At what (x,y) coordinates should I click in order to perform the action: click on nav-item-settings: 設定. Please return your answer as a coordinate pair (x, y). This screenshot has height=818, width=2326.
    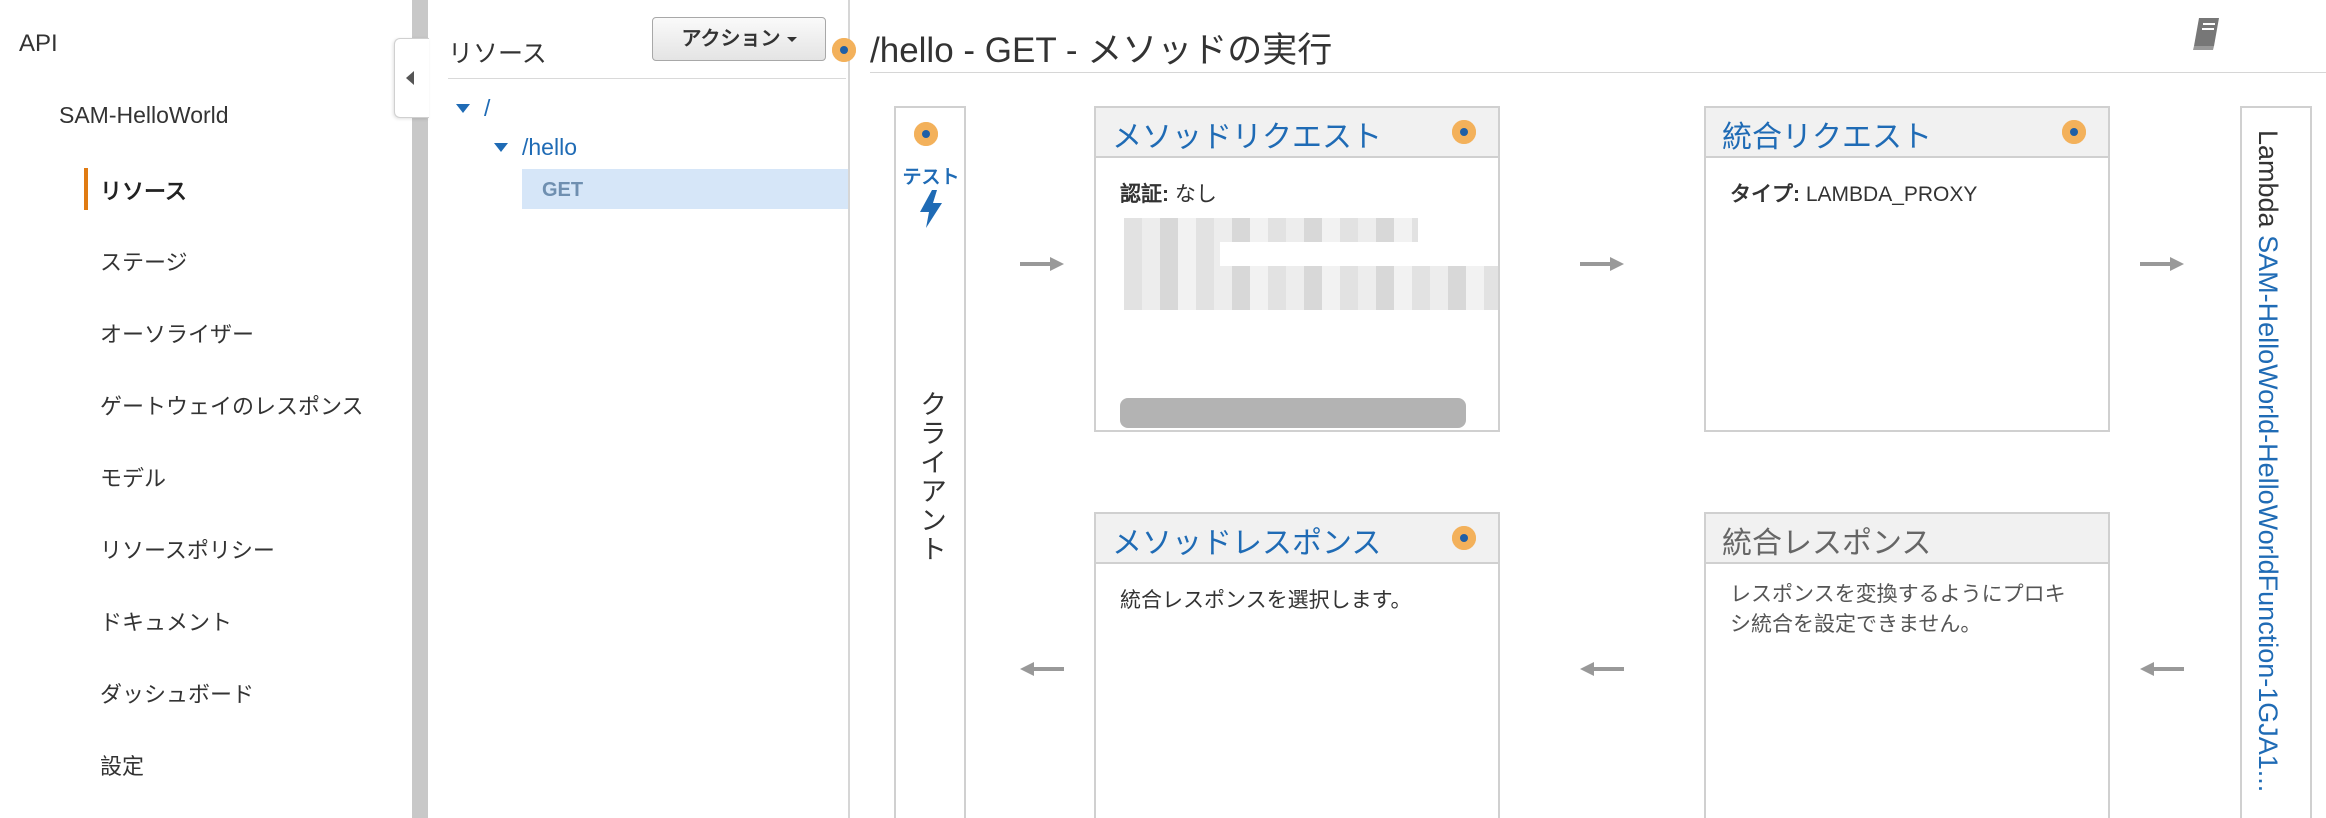
    Looking at the image, I should click on (122, 765).